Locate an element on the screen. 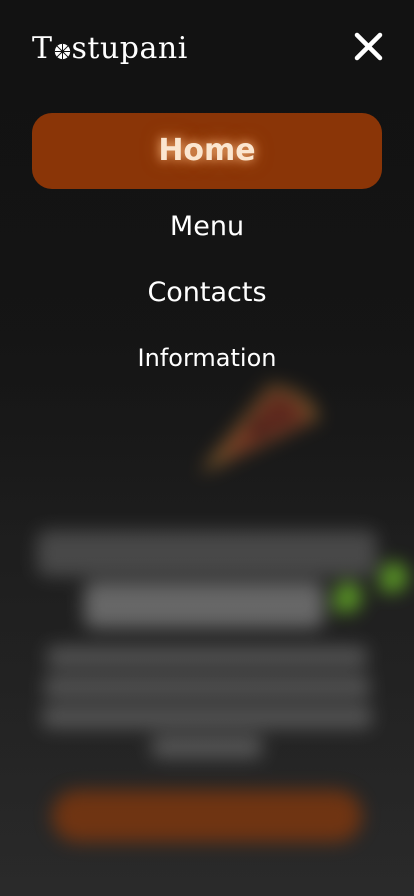  close-menu-button is located at coordinates (369, 47).